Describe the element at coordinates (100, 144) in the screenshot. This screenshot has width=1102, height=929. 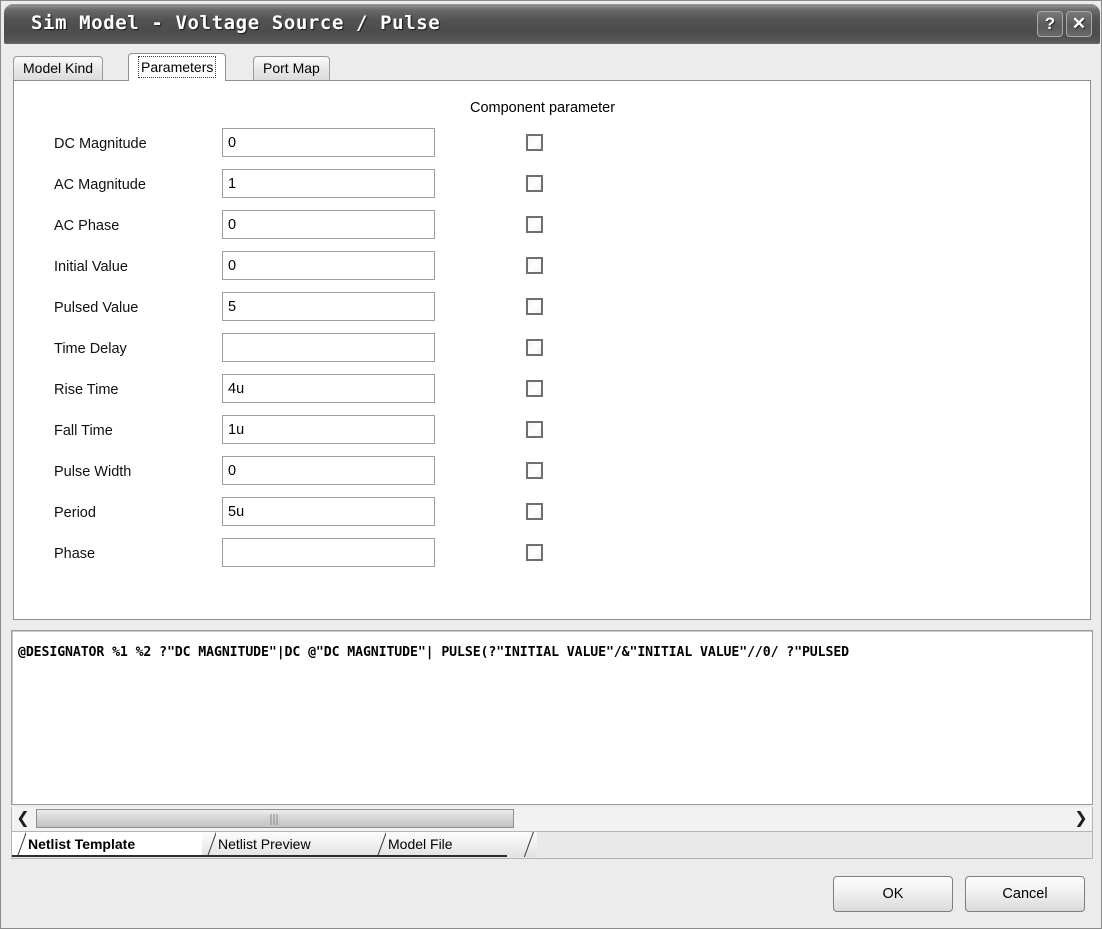
I see `label-dc-magnitude: DC Magnitude` at that location.